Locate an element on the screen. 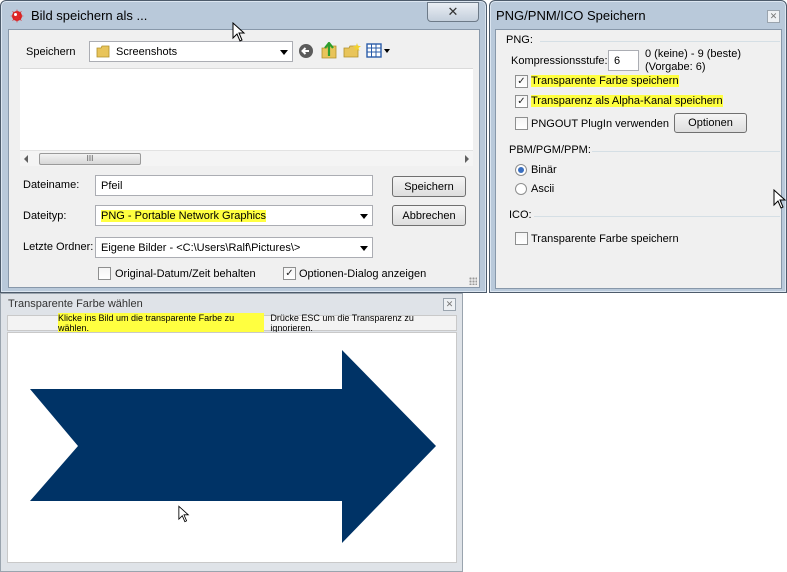 This screenshot has height=572, width=787. options-button: Optionen is located at coordinates (710, 123).